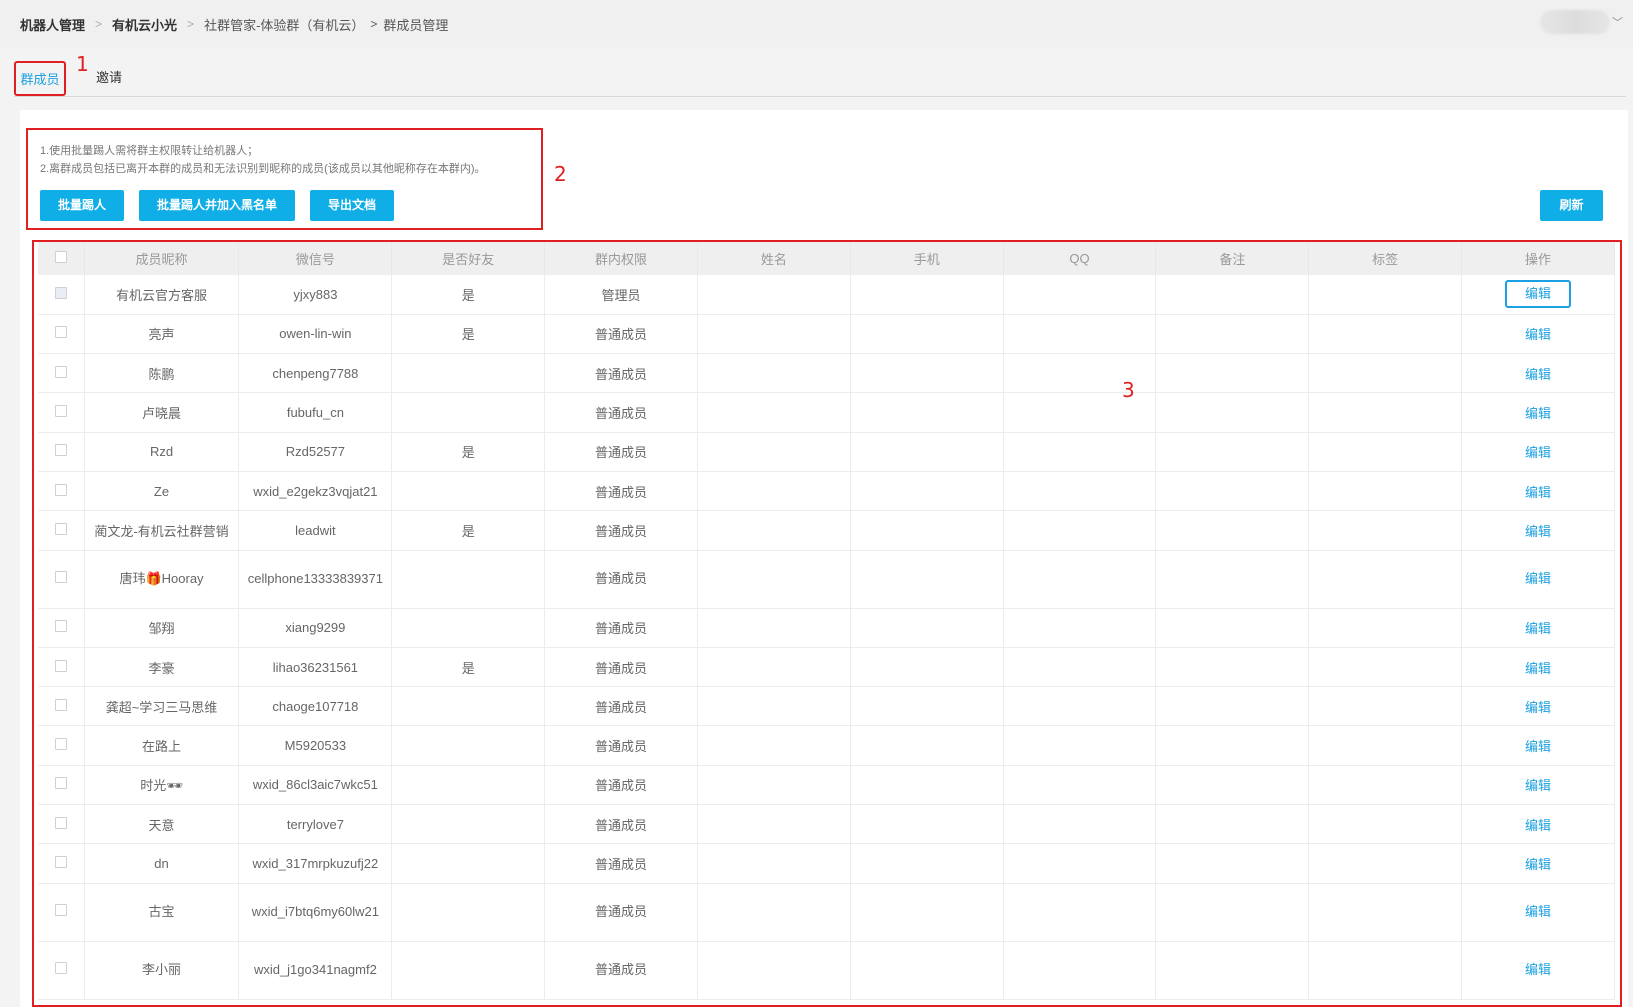  What do you see at coordinates (352, 205) in the screenshot?
I see `export-document-button: 导出文档` at bounding box center [352, 205].